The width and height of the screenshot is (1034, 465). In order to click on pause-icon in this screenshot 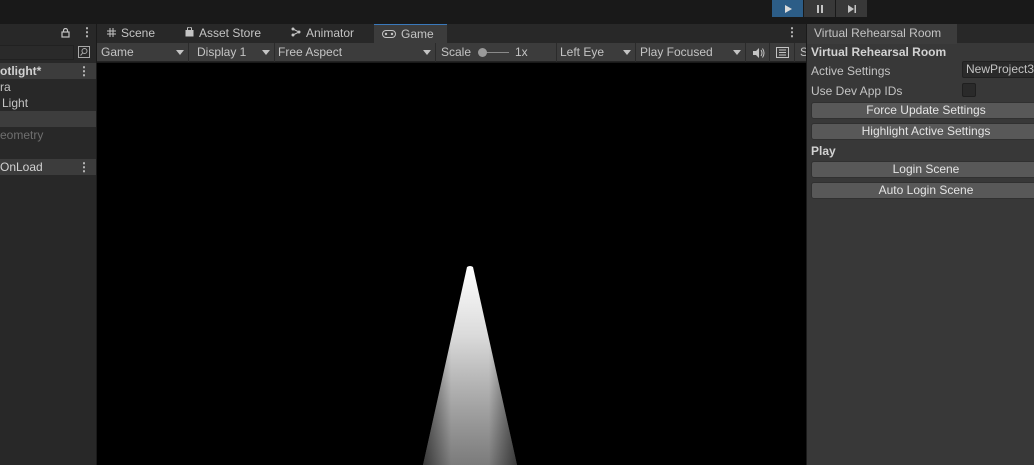, I will do `click(819, 8)`.